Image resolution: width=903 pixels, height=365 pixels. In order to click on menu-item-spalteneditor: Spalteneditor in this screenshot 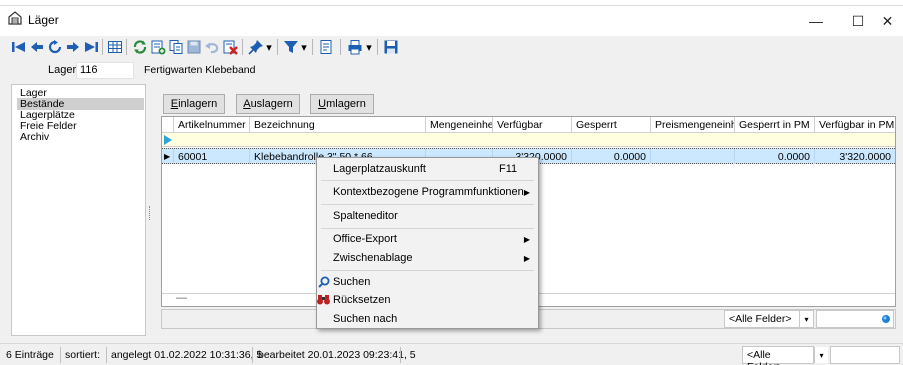, I will do `click(365, 216)`.